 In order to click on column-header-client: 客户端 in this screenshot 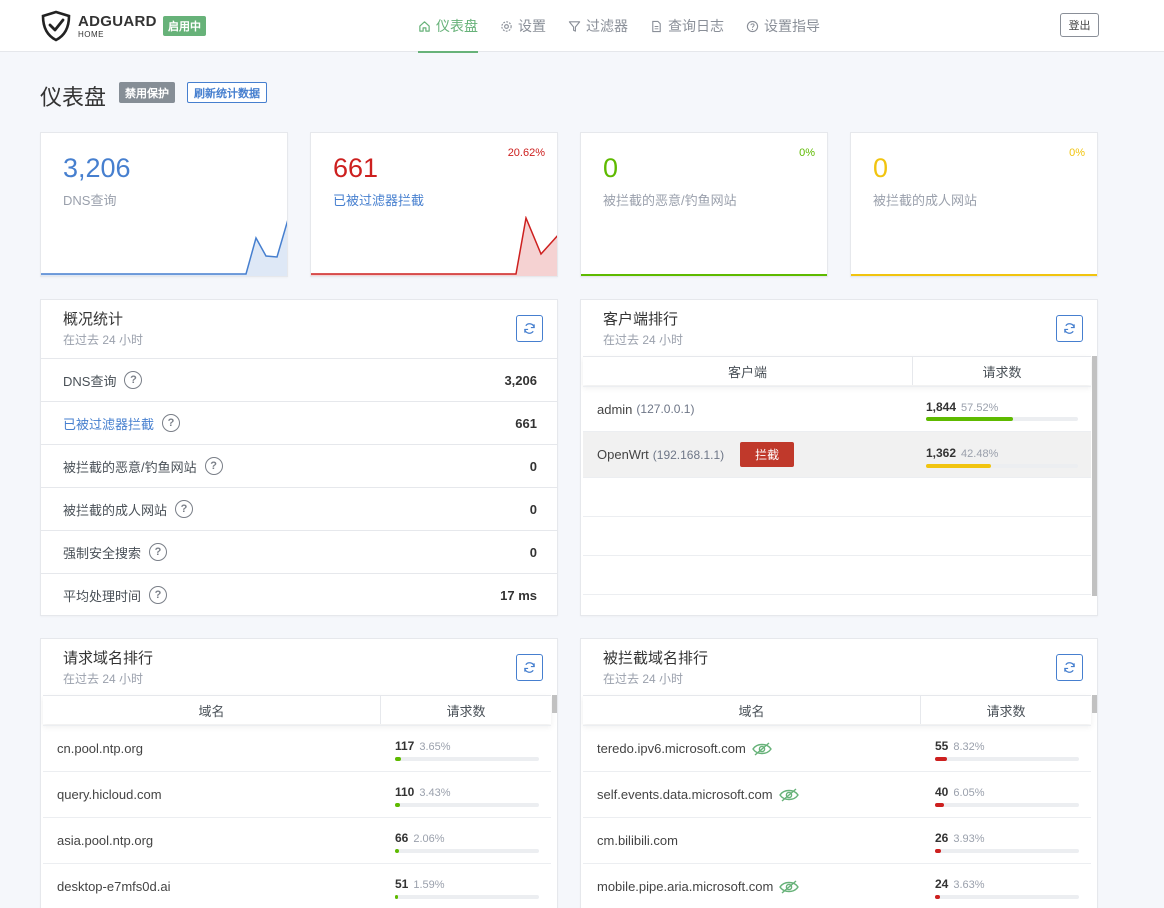, I will do `click(748, 371)`.